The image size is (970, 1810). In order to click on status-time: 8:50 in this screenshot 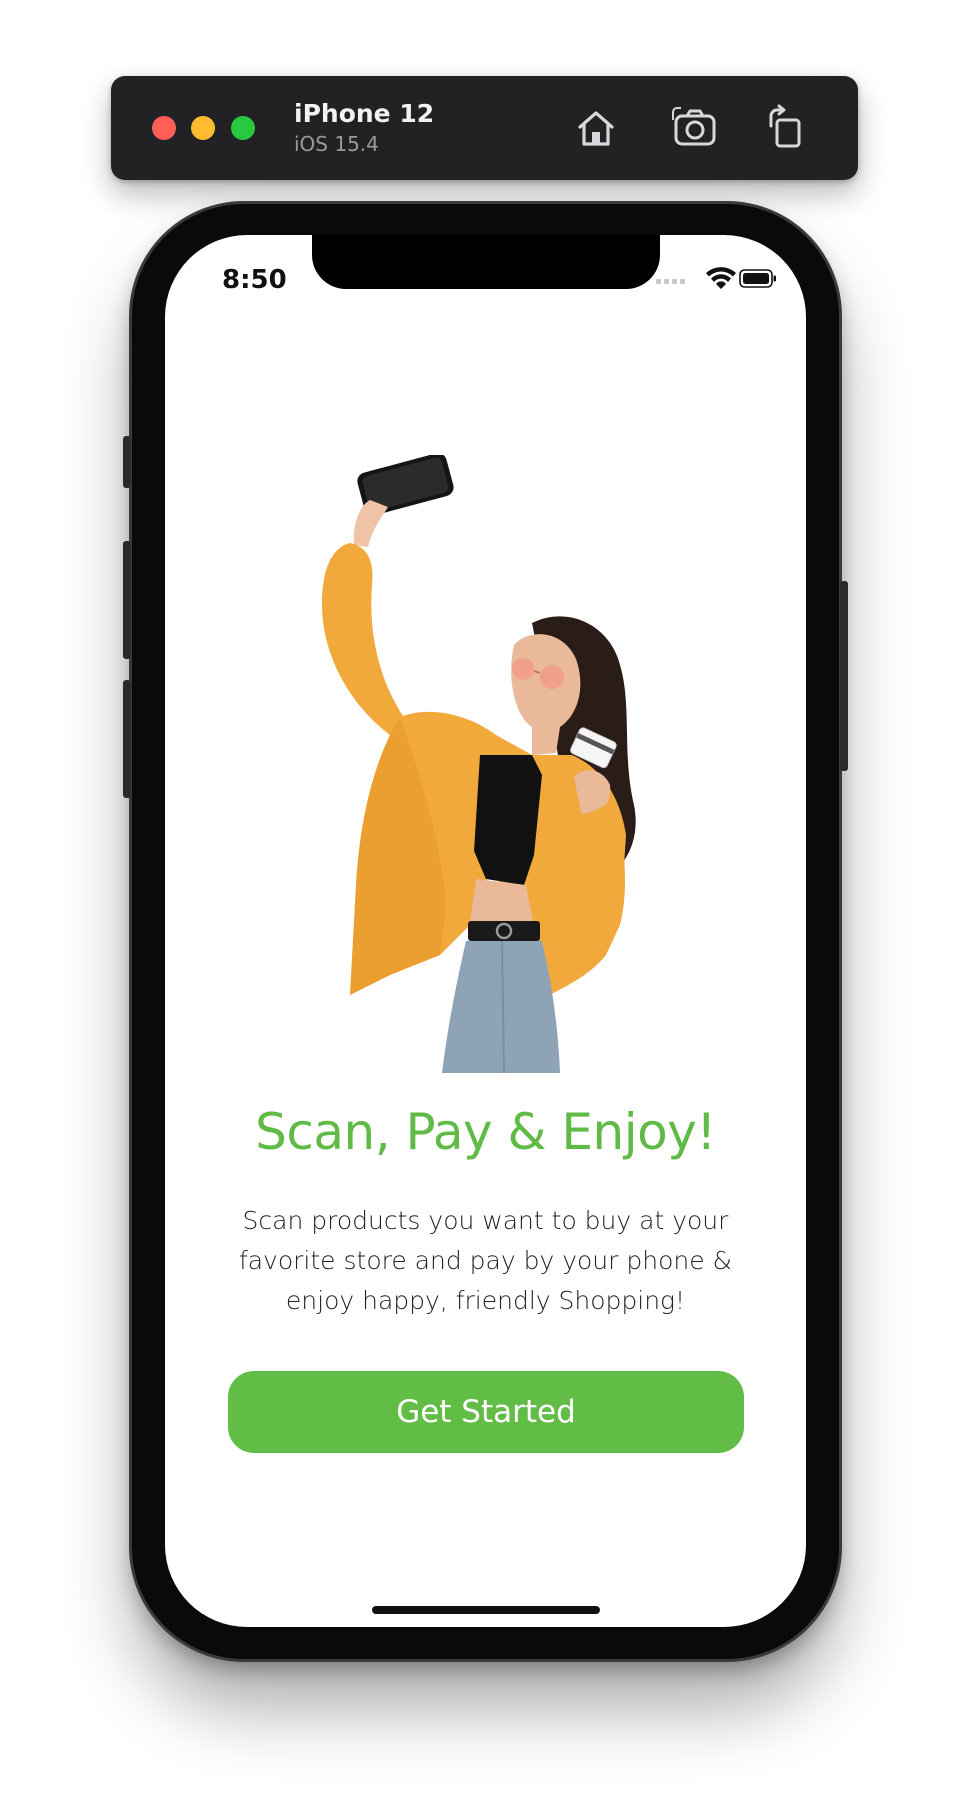, I will do `click(254, 280)`.